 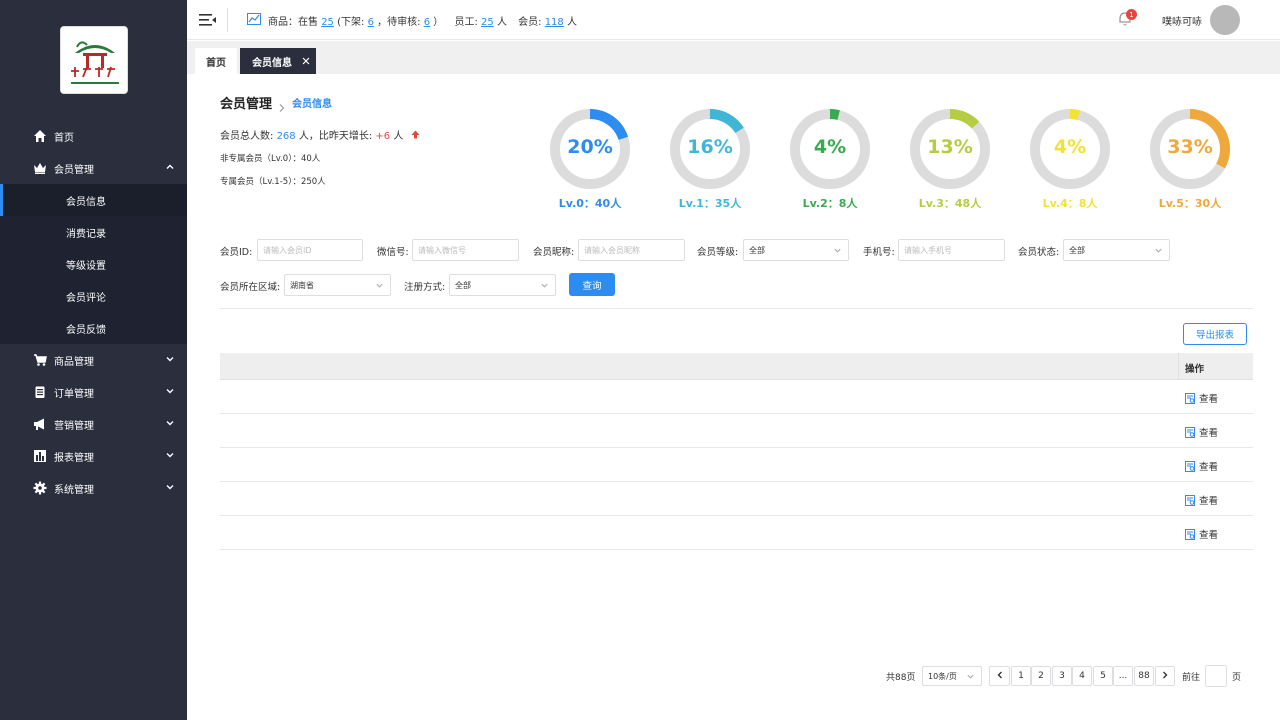 I want to click on tab-home: 首页, so click(x=216, y=61).